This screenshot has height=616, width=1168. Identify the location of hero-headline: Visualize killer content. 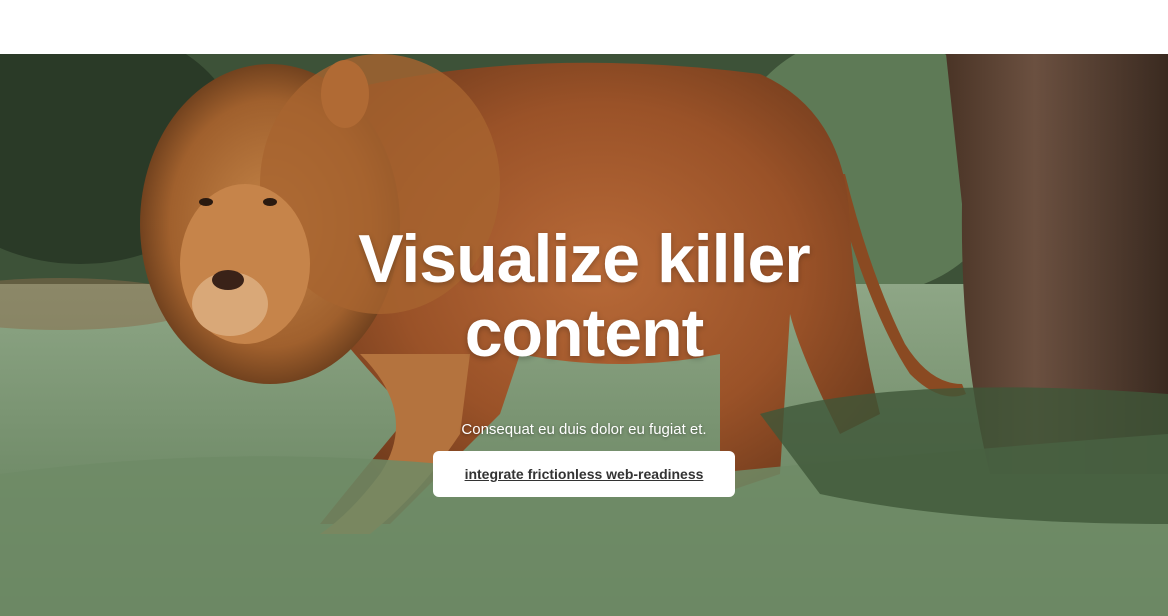
(584, 296).